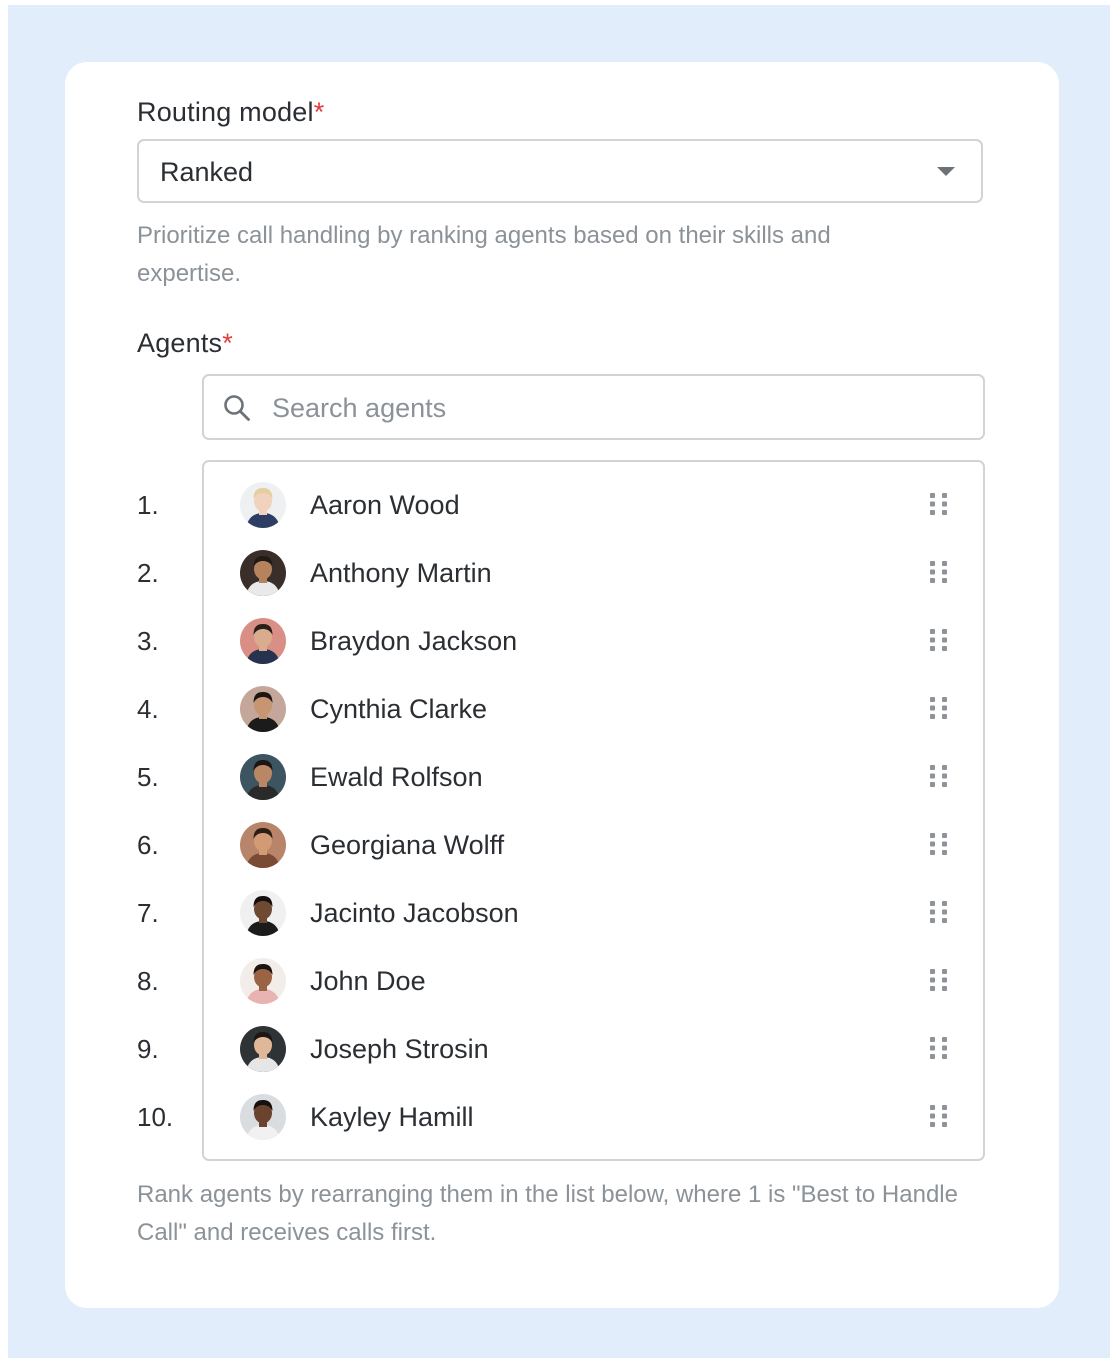 The height and width of the screenshot is (1358, 1110). What do you see at coordinates (237, 408) in the screenshot?
I see `search-icon` at bounding box center [237, 408].